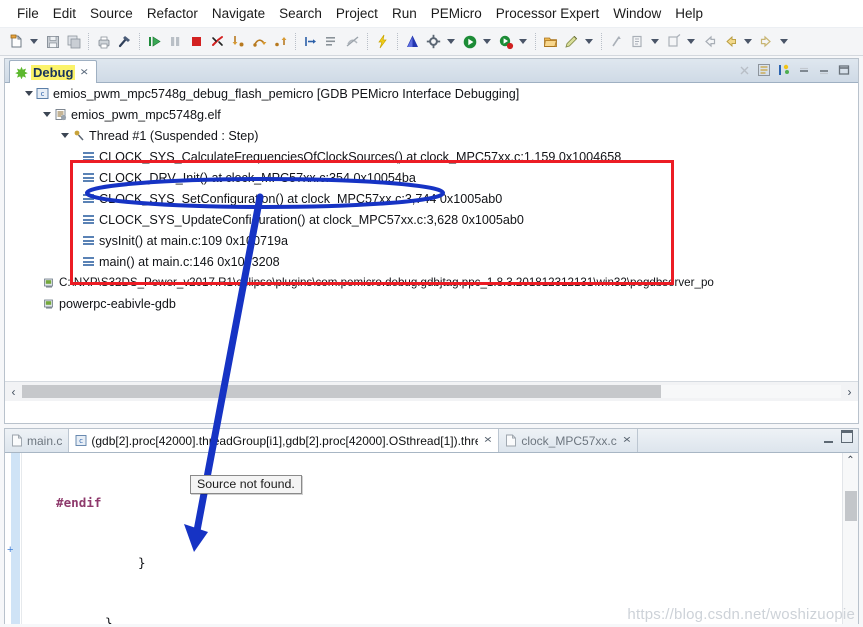 This screenshot has width=863, height=627. I want to click on drop-to-frame-icon, so click(331, 42).